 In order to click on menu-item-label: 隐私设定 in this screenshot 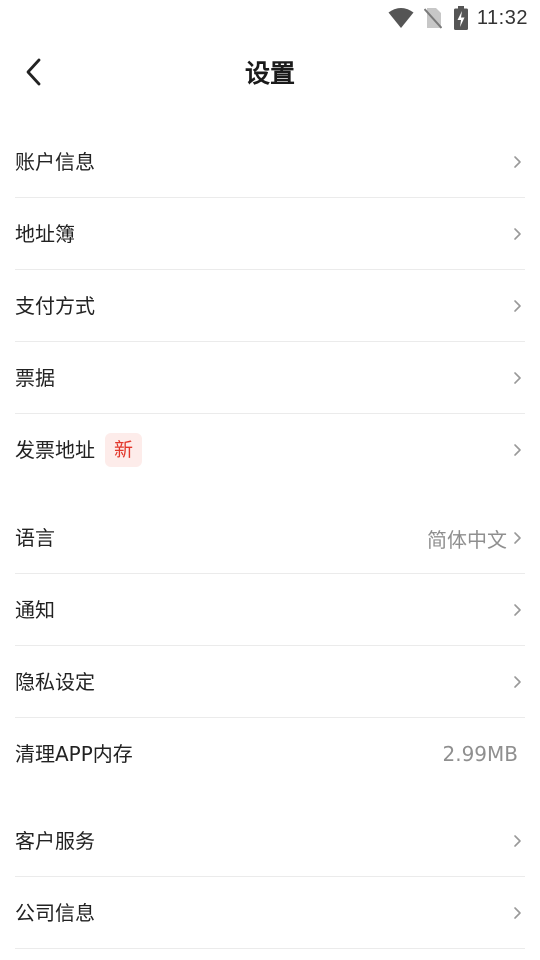, I will do `click(55, 681)`.